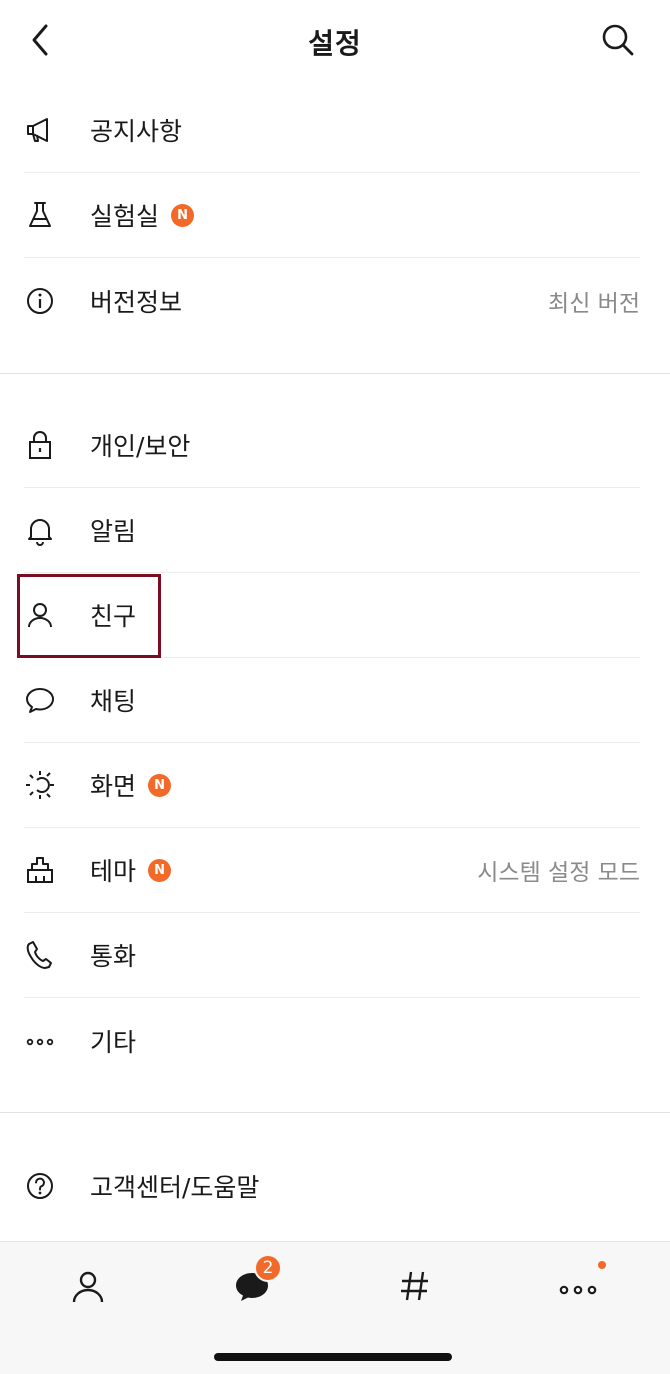 The image size is (670, 1374). I want to click on page-title: 설정, so click(335, 43).